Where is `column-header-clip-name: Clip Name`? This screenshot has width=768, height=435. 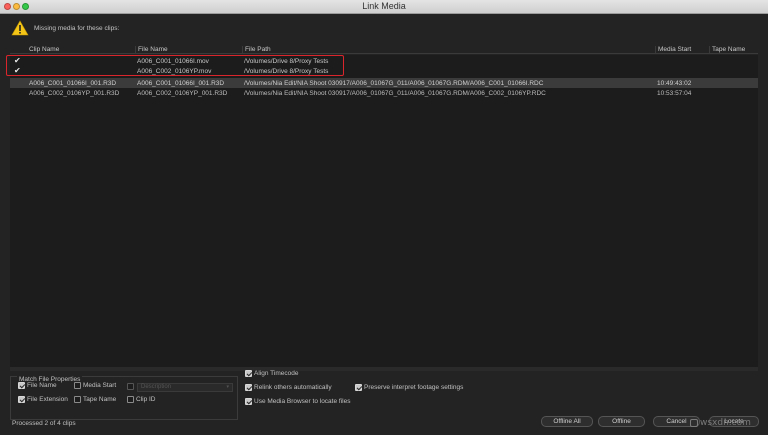
column-header-clip-name: Clip Name is located at coordinates (43, 50).